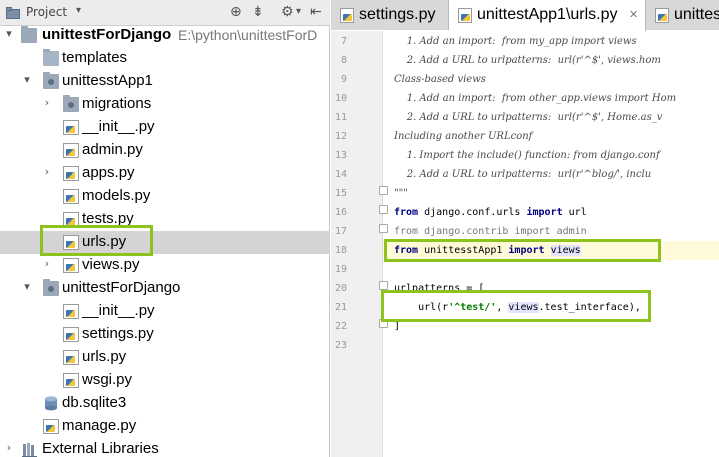 Image resolution: width=719 pixels, height=457 pixels. I want to click on tree-item-label: unittesstApp1, so click(107, 80).